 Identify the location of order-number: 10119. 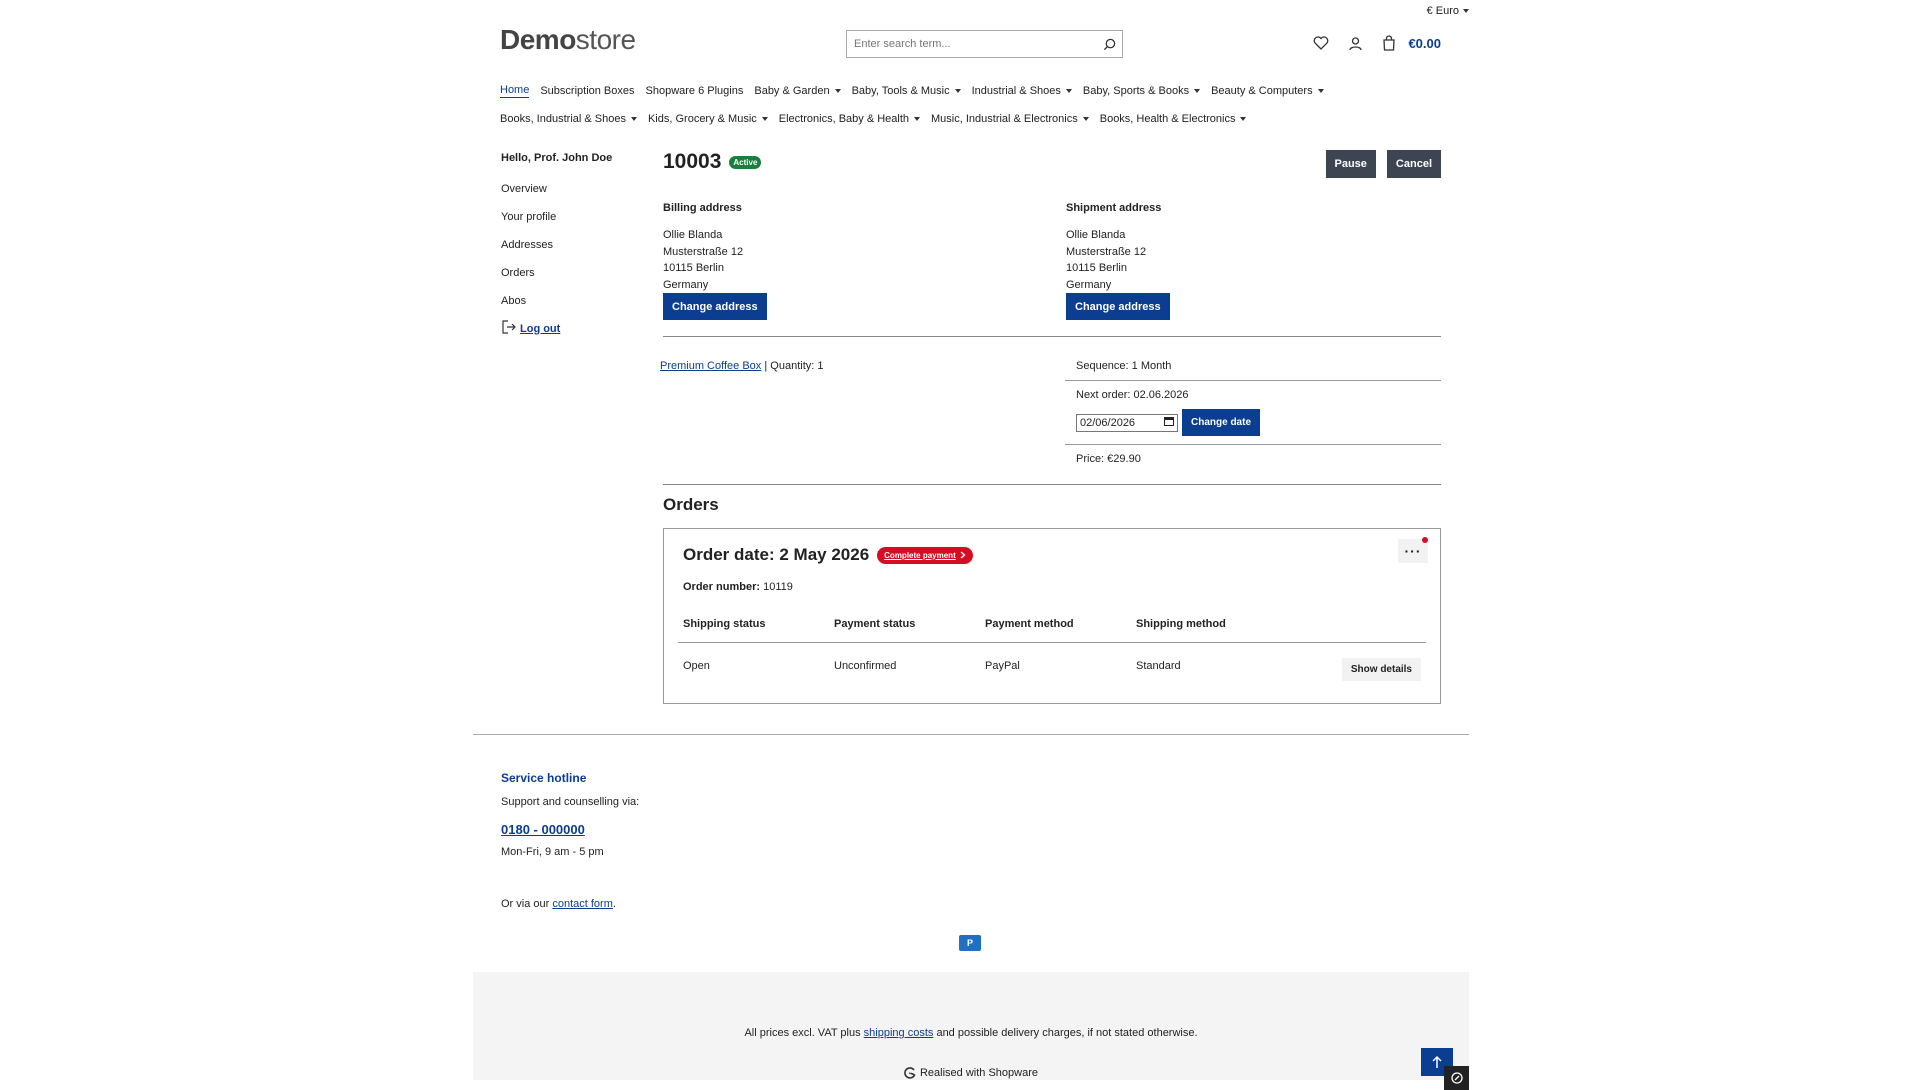
(778, 587).